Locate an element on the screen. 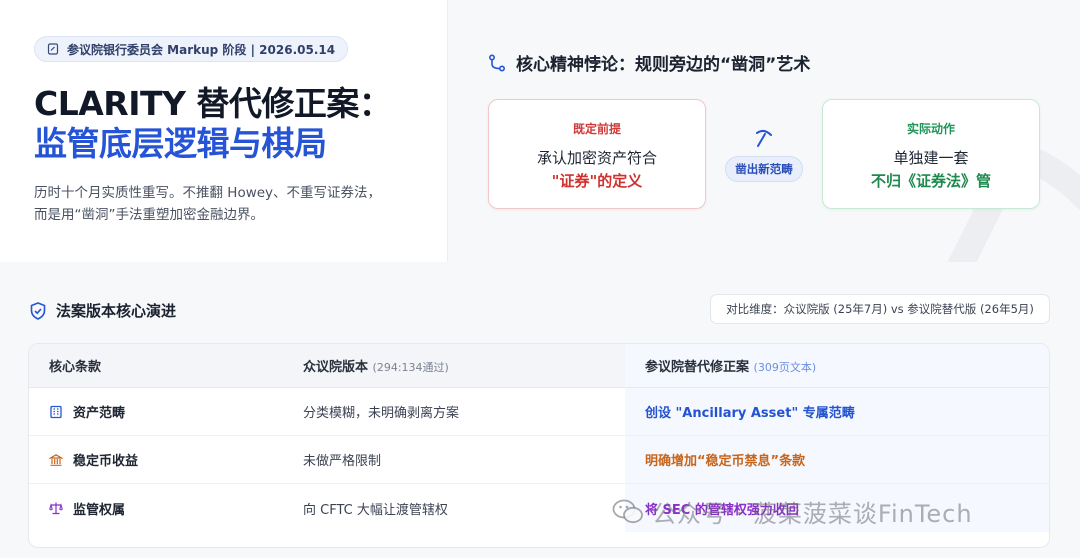 This screenshot has height=558, width=1080. action-line1: 单独建一套 is located at coordinates (931, 158).